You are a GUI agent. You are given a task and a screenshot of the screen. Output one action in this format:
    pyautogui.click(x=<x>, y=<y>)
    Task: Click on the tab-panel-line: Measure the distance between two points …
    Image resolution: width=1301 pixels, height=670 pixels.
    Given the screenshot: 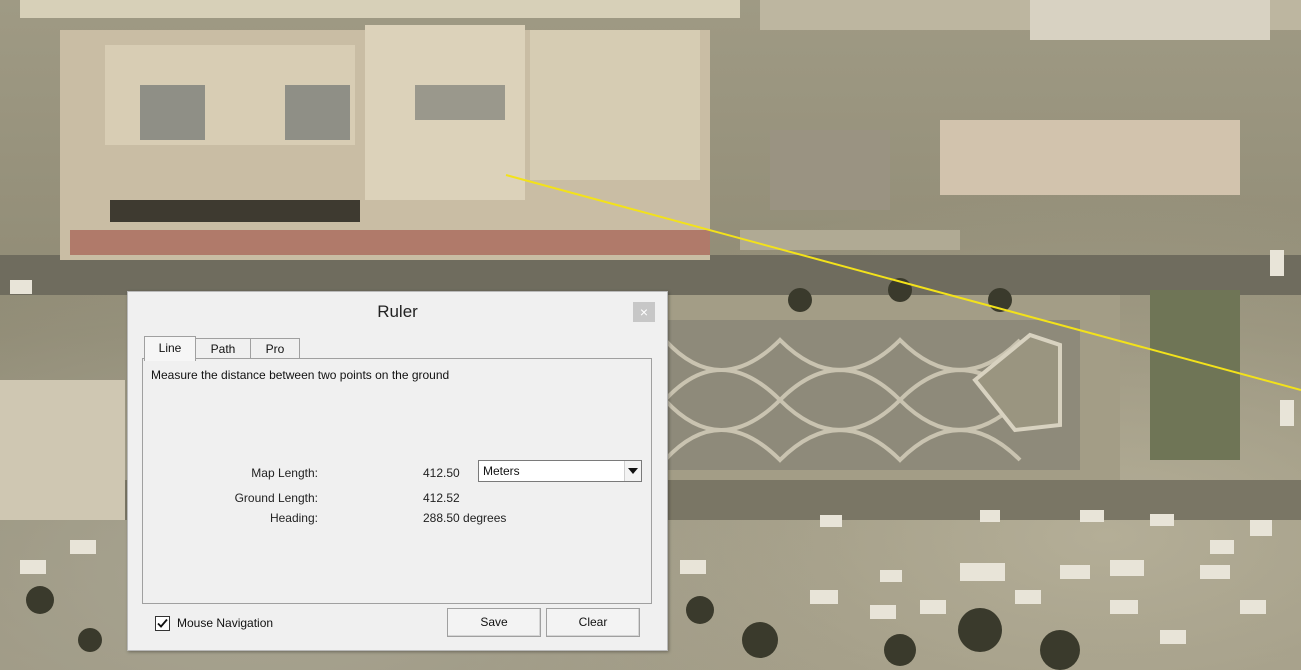 What is the action you would take?
    pyautogui.click(x=397, y=481)
    